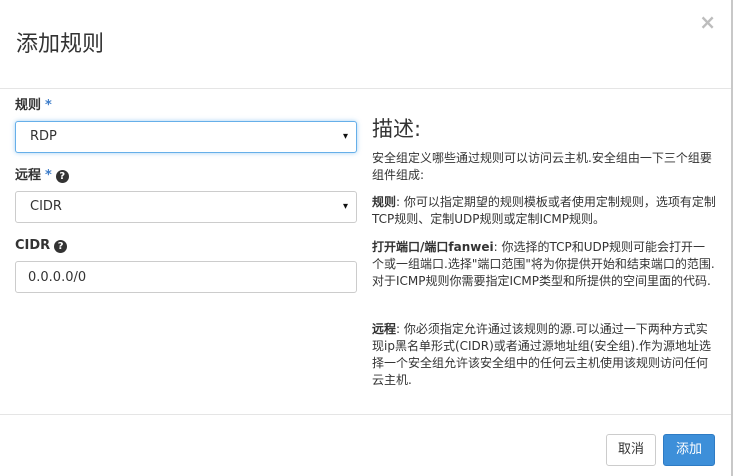 Image resolution: width=733 pixels, height=476 pixels. Describe the element at coordinates (384, 329) in the screenshot. I see `remote-term: 远程` at that location.